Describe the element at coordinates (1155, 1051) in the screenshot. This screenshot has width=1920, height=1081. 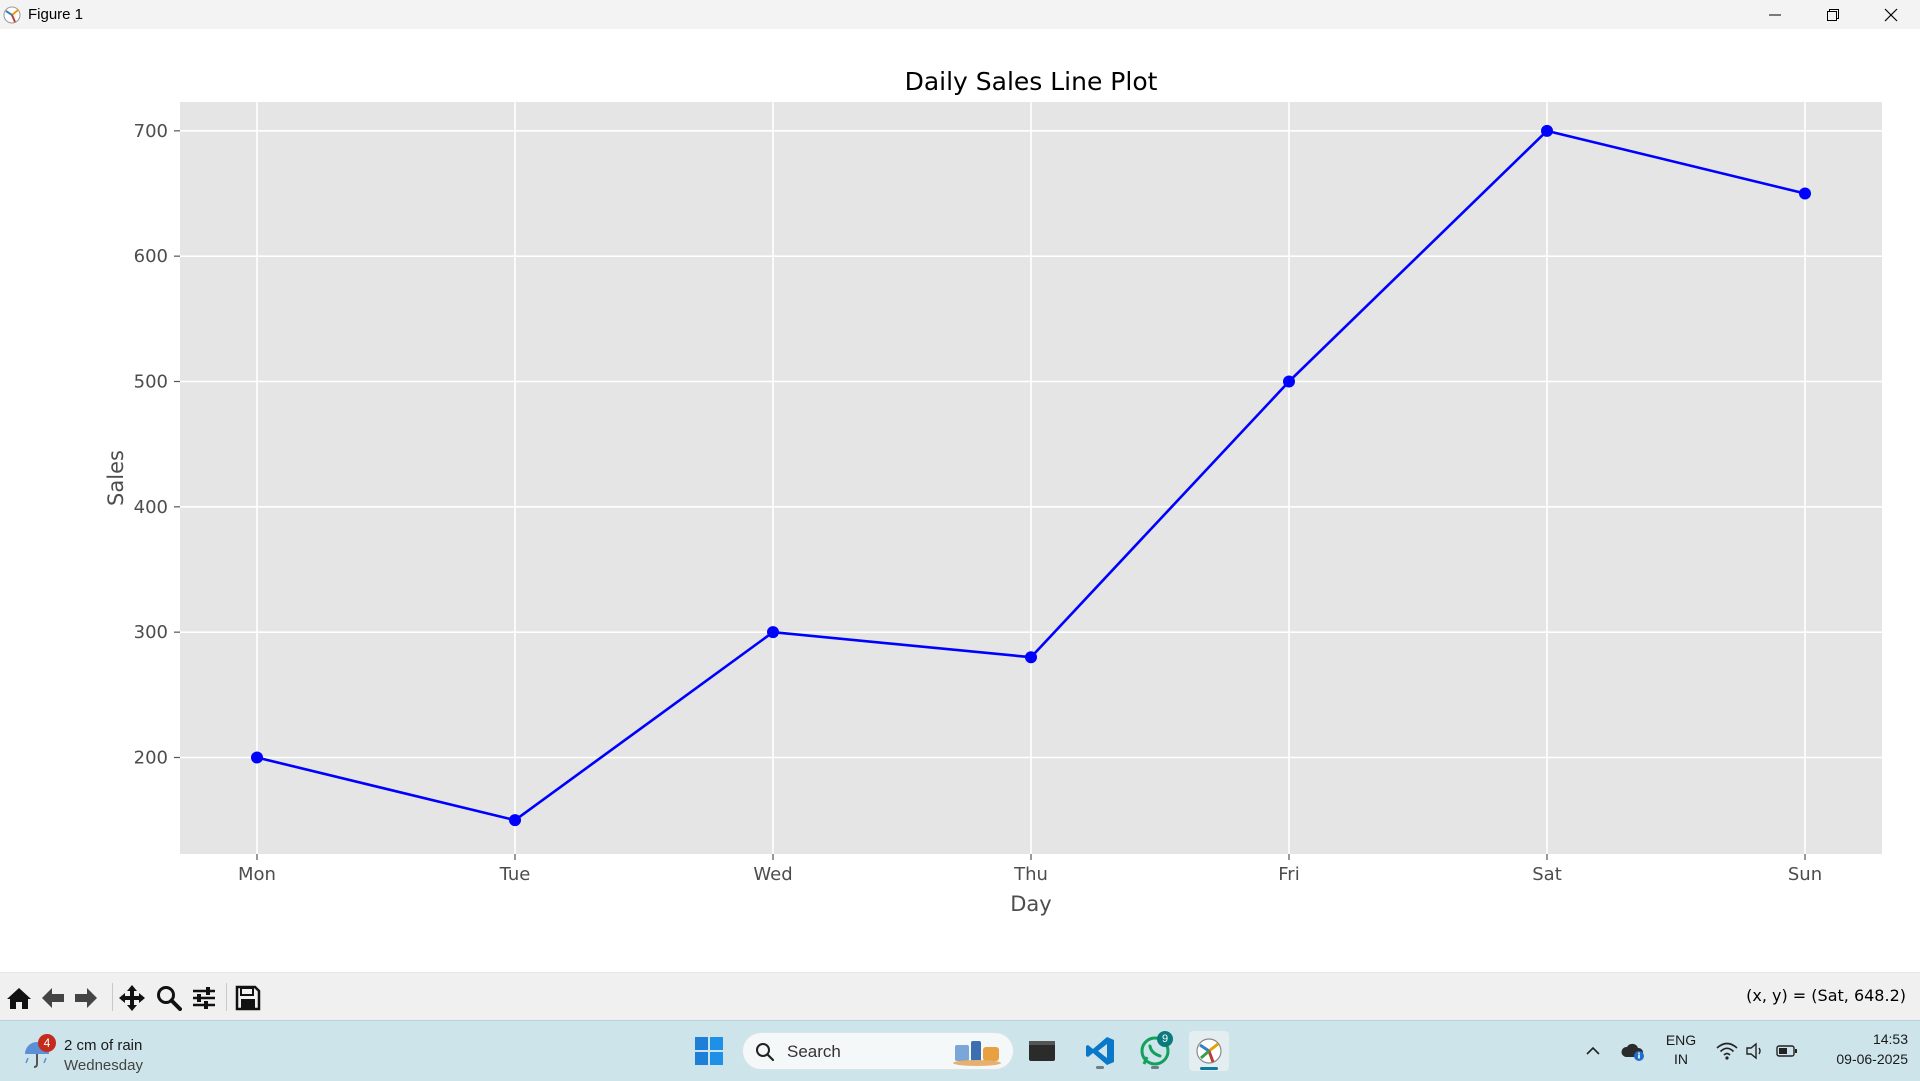
I see `taskbar-app-whatsapp: 9` at that location.